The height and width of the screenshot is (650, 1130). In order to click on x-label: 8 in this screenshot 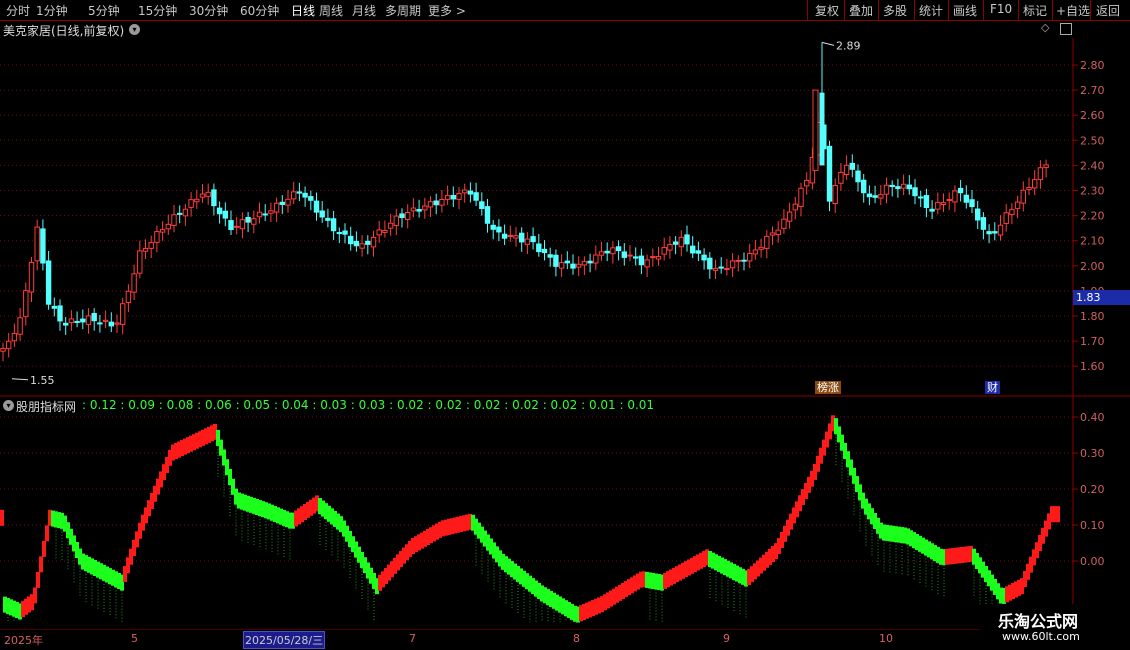, I will do `click(576, 638)`.